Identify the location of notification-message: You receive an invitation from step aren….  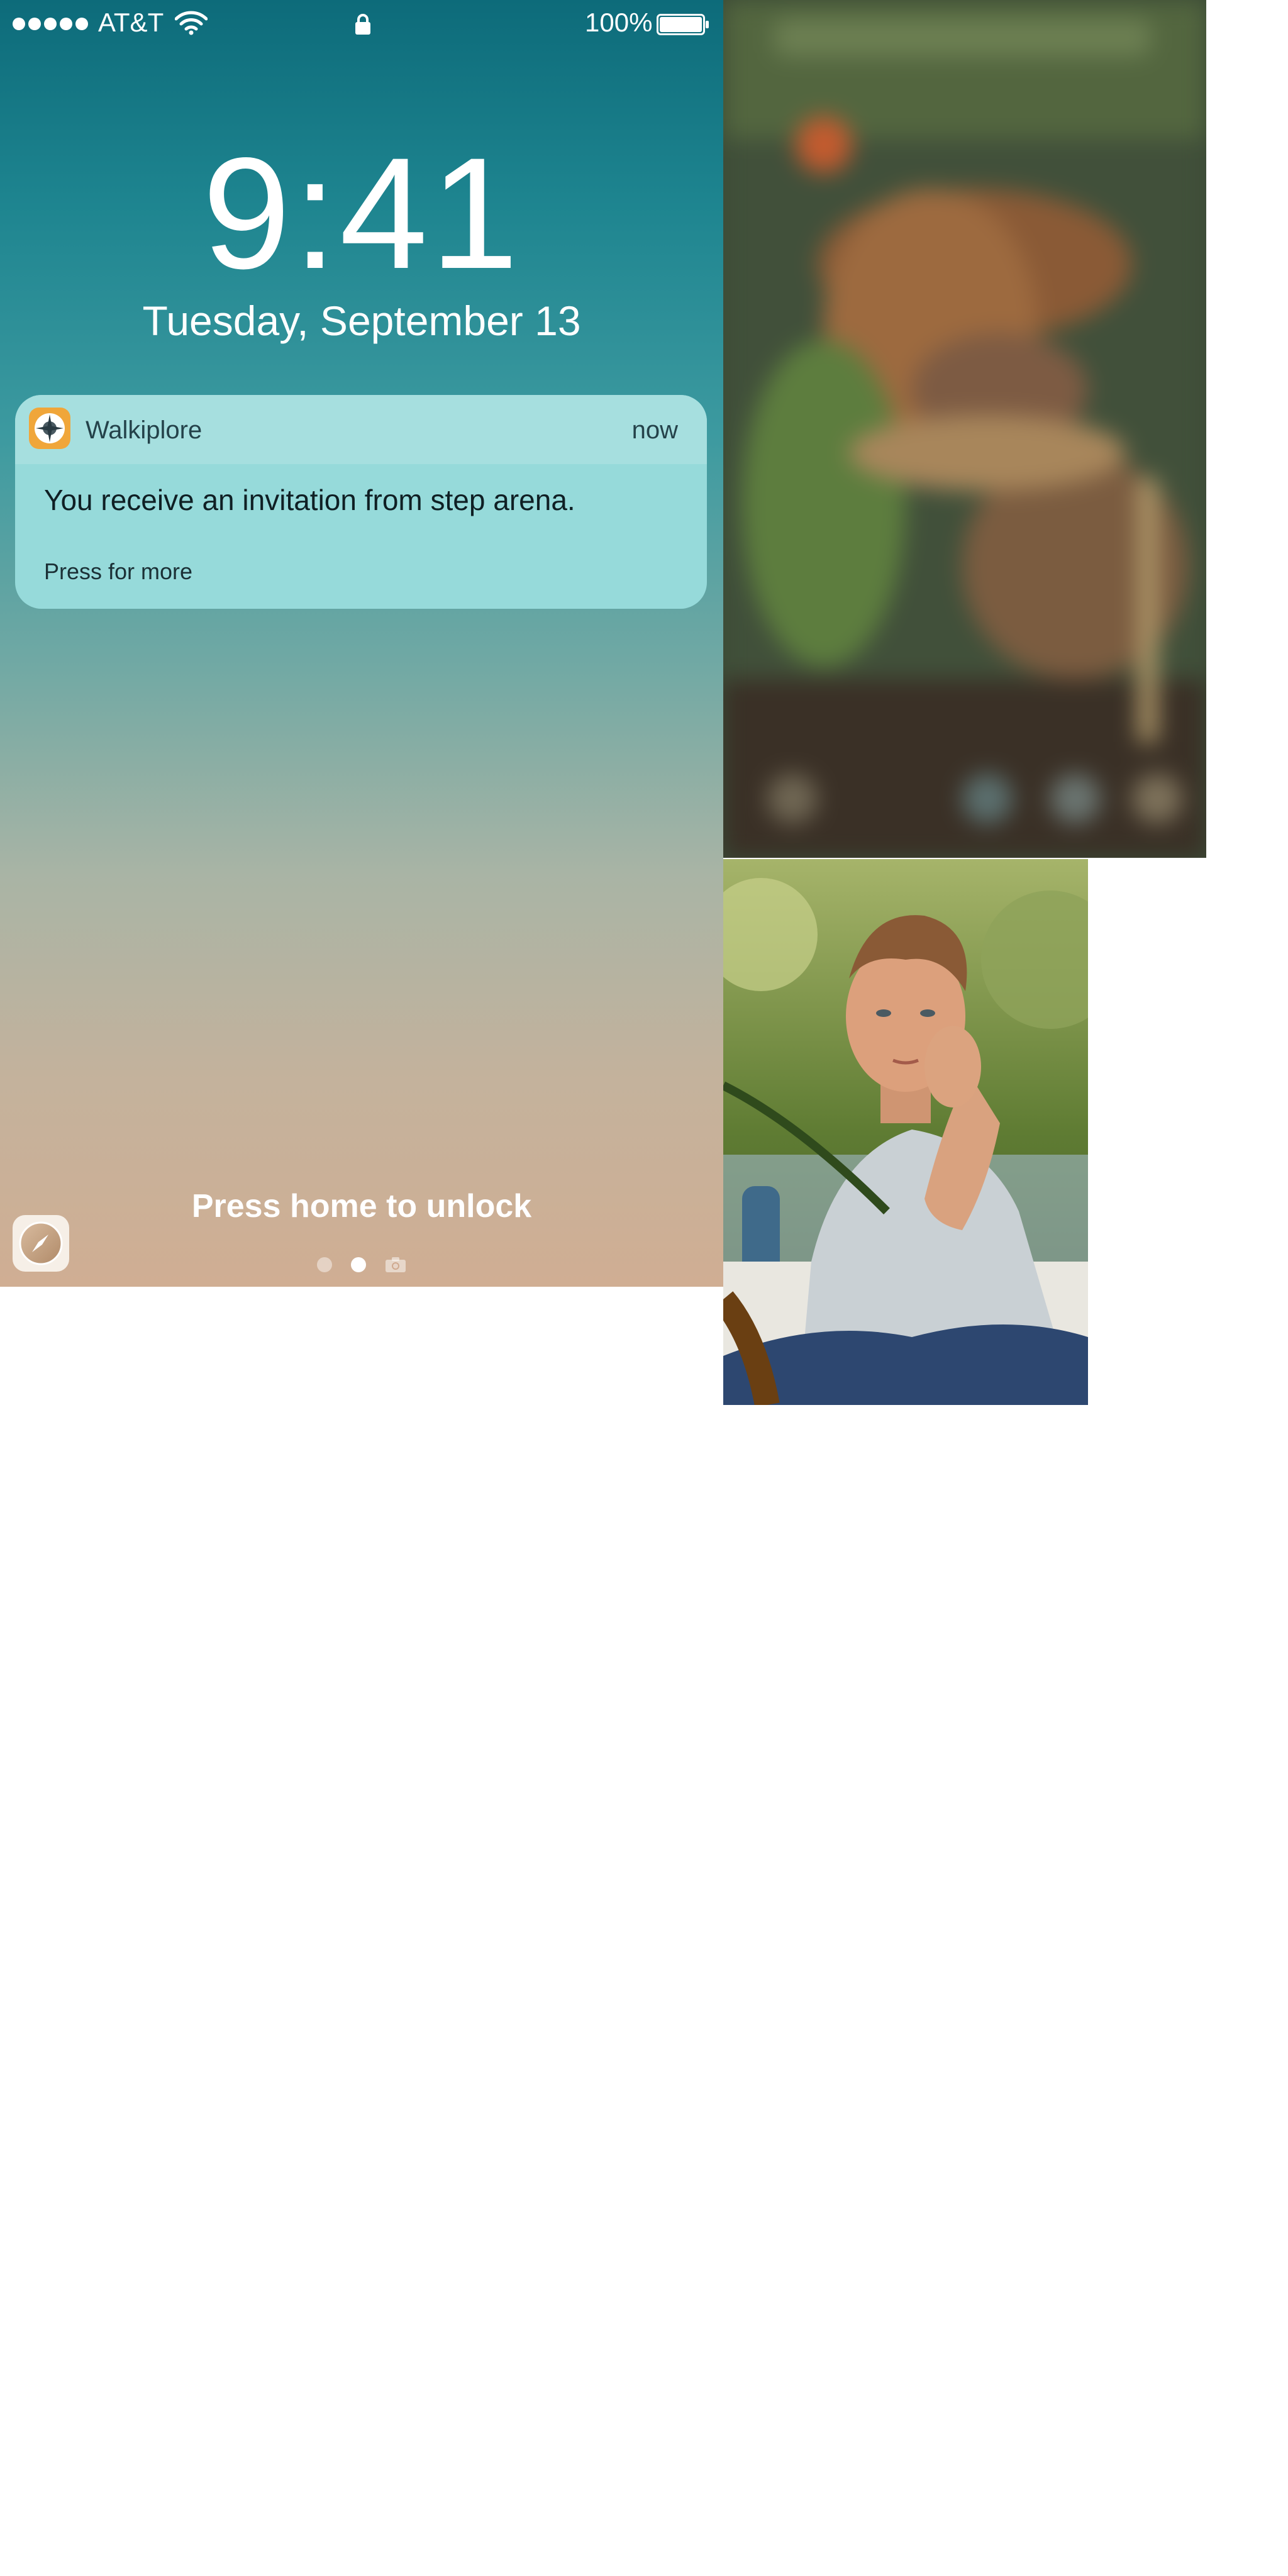
(309, 500).